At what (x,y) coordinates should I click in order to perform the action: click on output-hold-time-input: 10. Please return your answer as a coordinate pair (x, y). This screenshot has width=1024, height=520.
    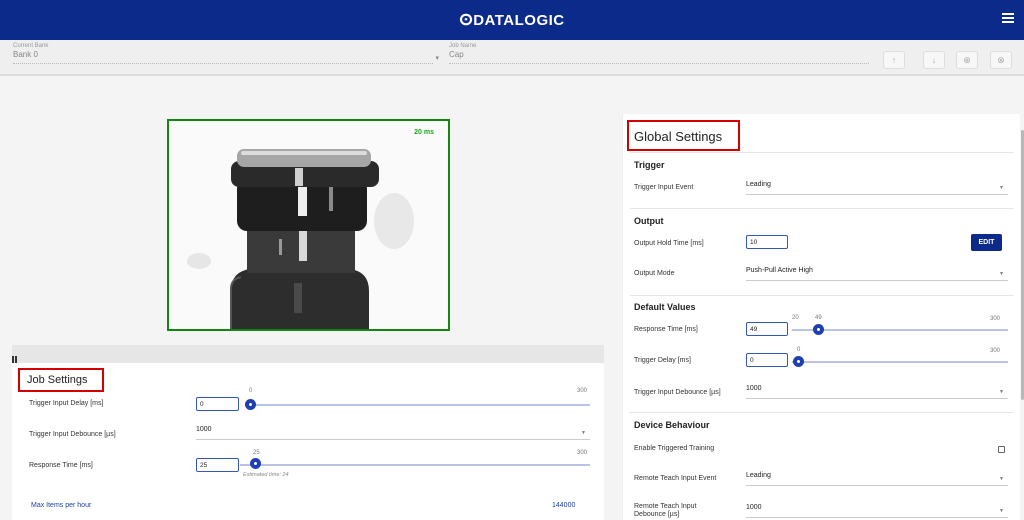
    Looking at the image, I should click on (767, 242).